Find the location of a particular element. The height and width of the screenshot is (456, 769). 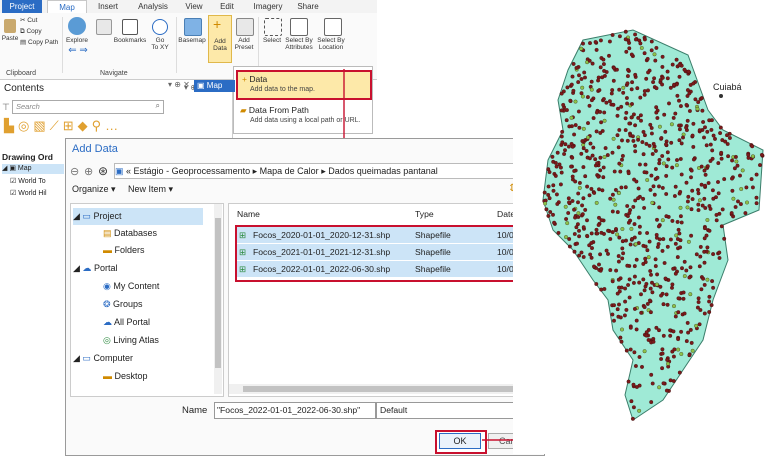

file-list-hscrollbar is located at coordinates (384, 389).